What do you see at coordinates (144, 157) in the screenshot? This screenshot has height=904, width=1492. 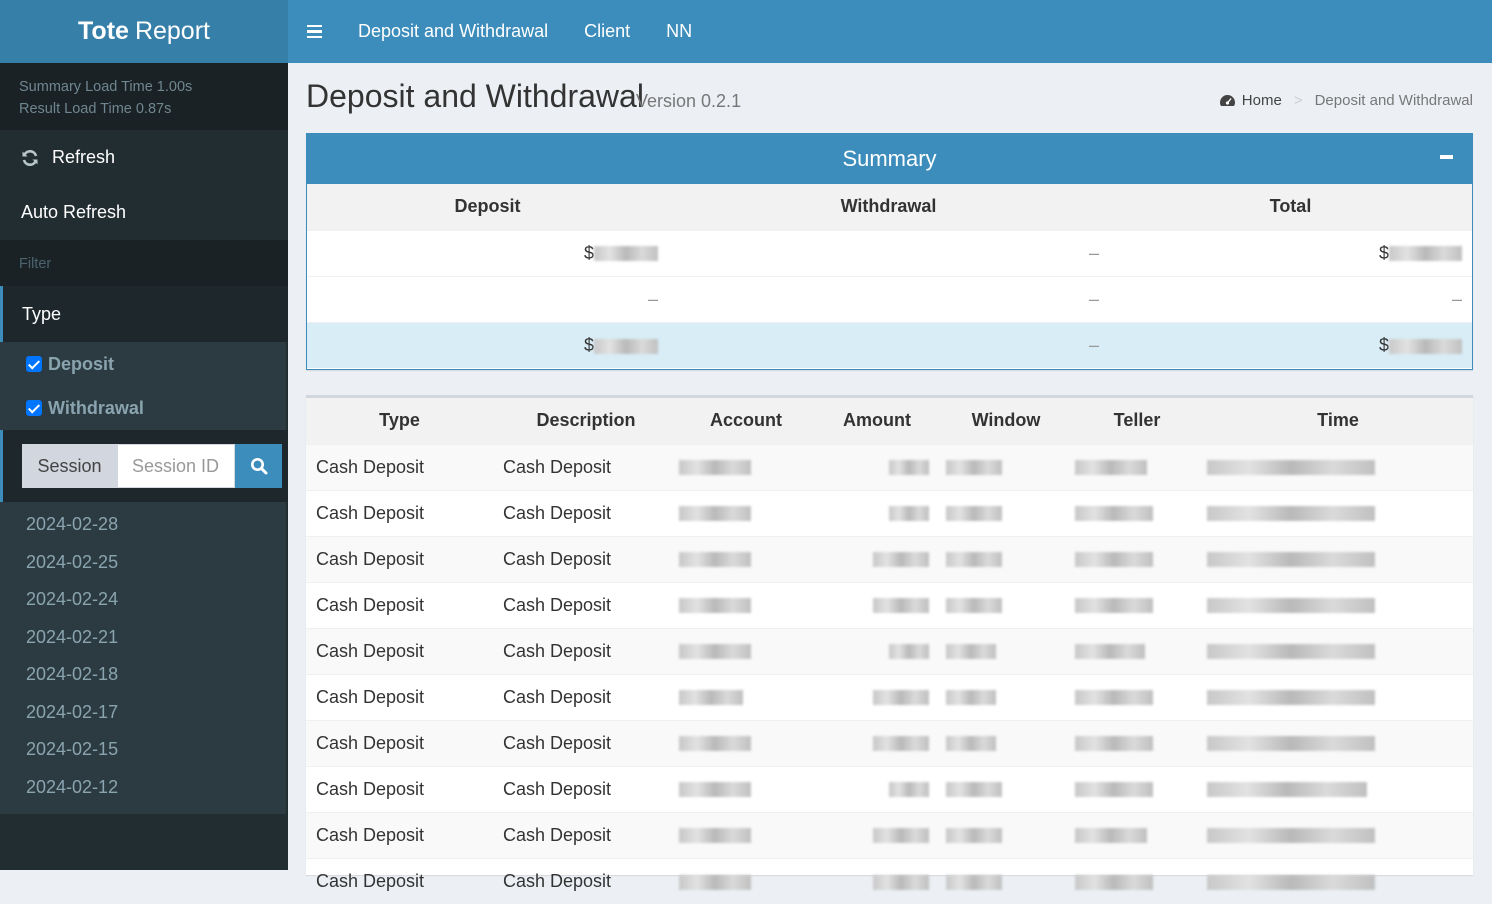 I see `refresh-button: Refresh` at bounding box center [144, 157].